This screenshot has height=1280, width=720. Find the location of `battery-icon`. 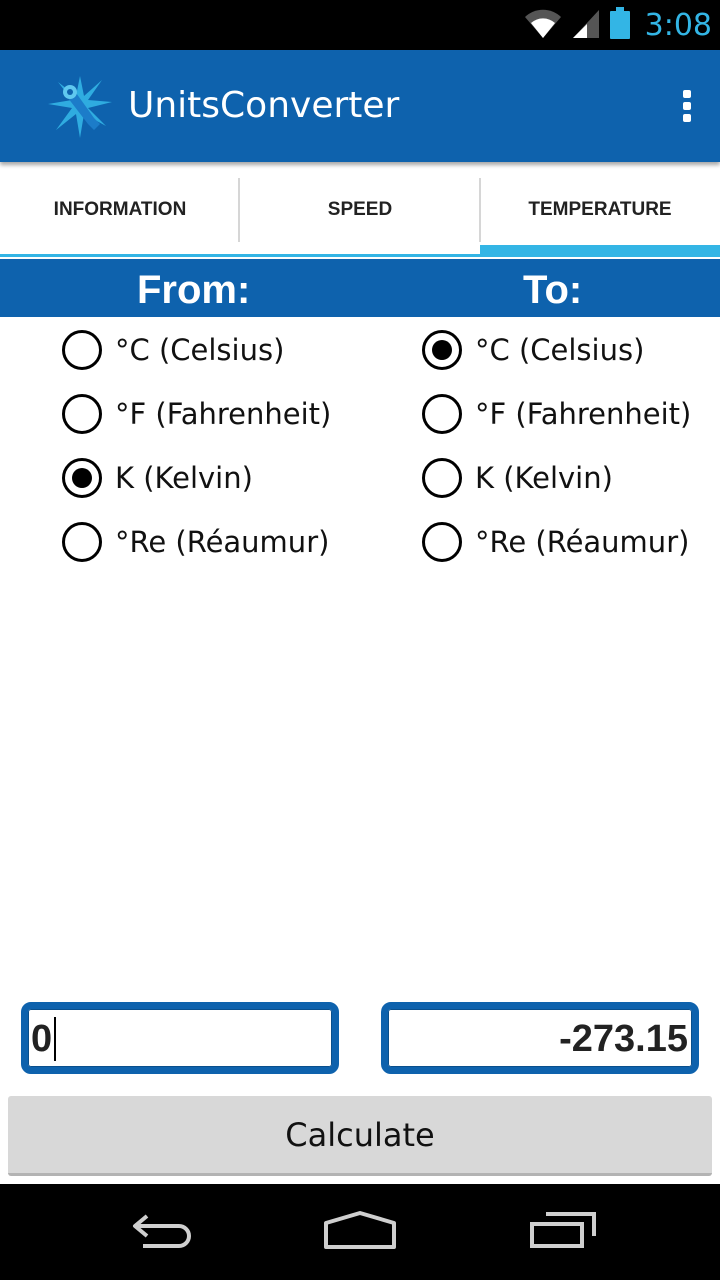

battery-icon is located at coordinates (620, 25).